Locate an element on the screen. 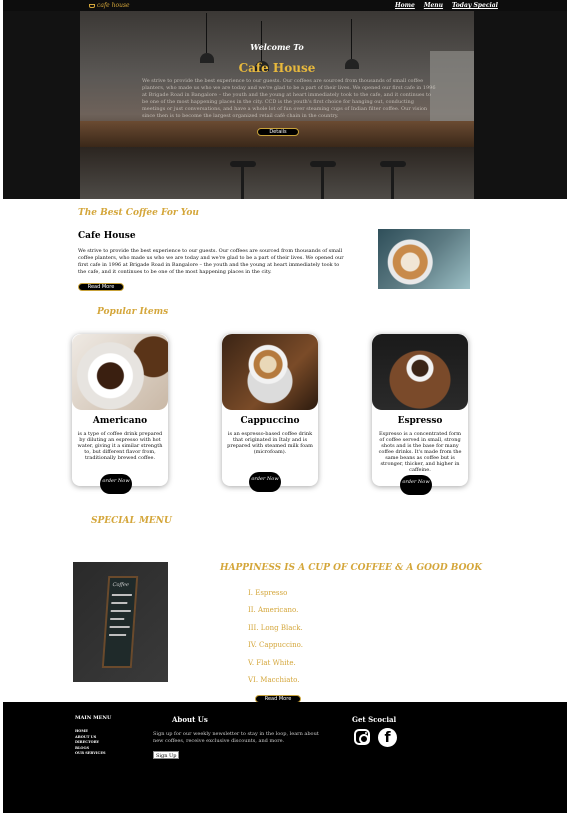 The image size is (570, 813). signup-button: Sign Up is located at coordinates (166, 755).